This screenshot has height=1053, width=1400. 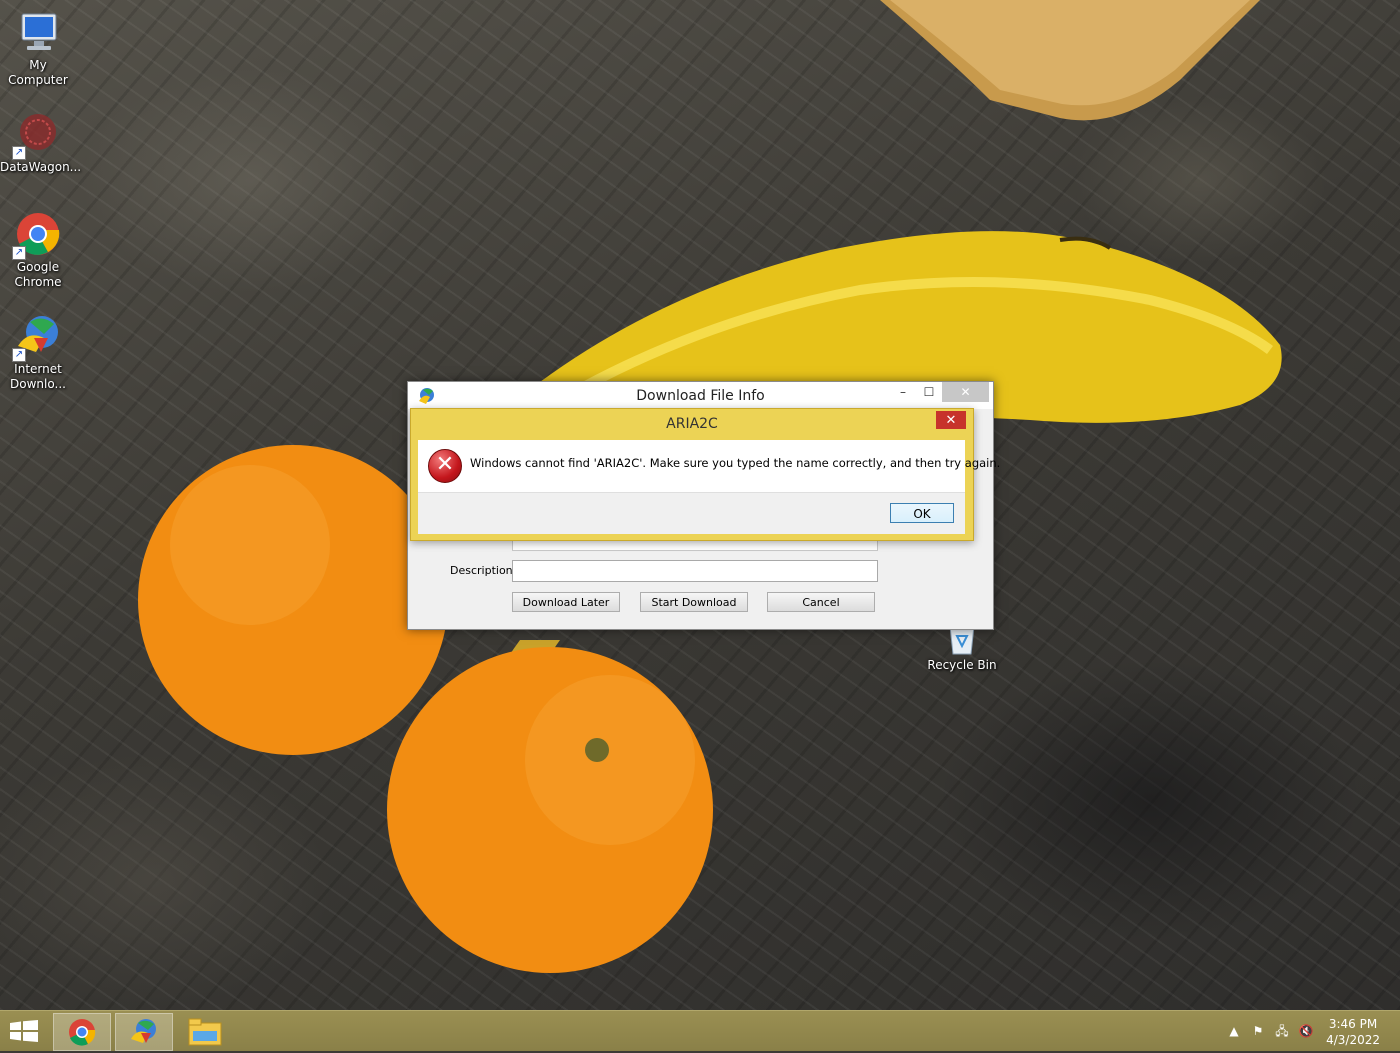 What do you see at coordinates (700, 395) in the screenshot?
I see `window-titlebar: Download File Info – ☐ ✕` at bounding box center [700, 395].